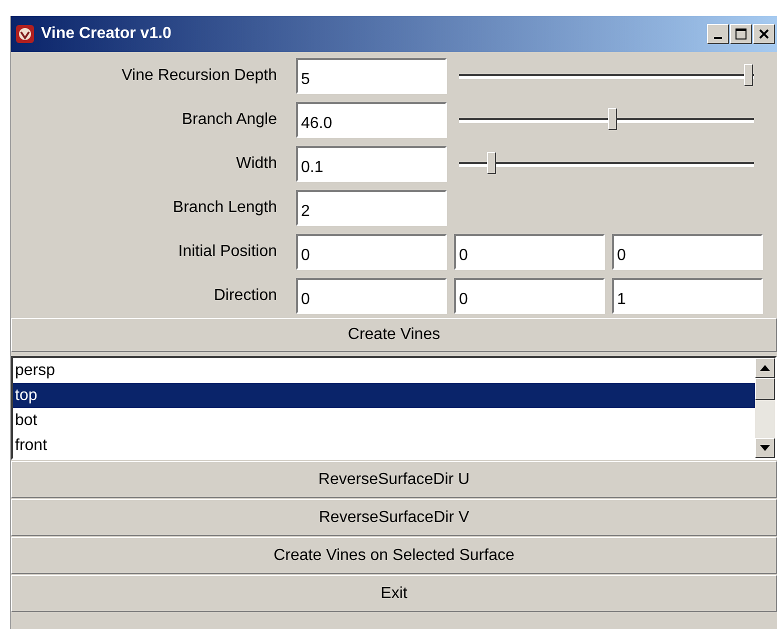 The width and height of the screenshot is (777, 629). Describe the element at coordinates (394, 479) in the screenshot. I see `action-button: ReverseSurfaceDir U` at that location.